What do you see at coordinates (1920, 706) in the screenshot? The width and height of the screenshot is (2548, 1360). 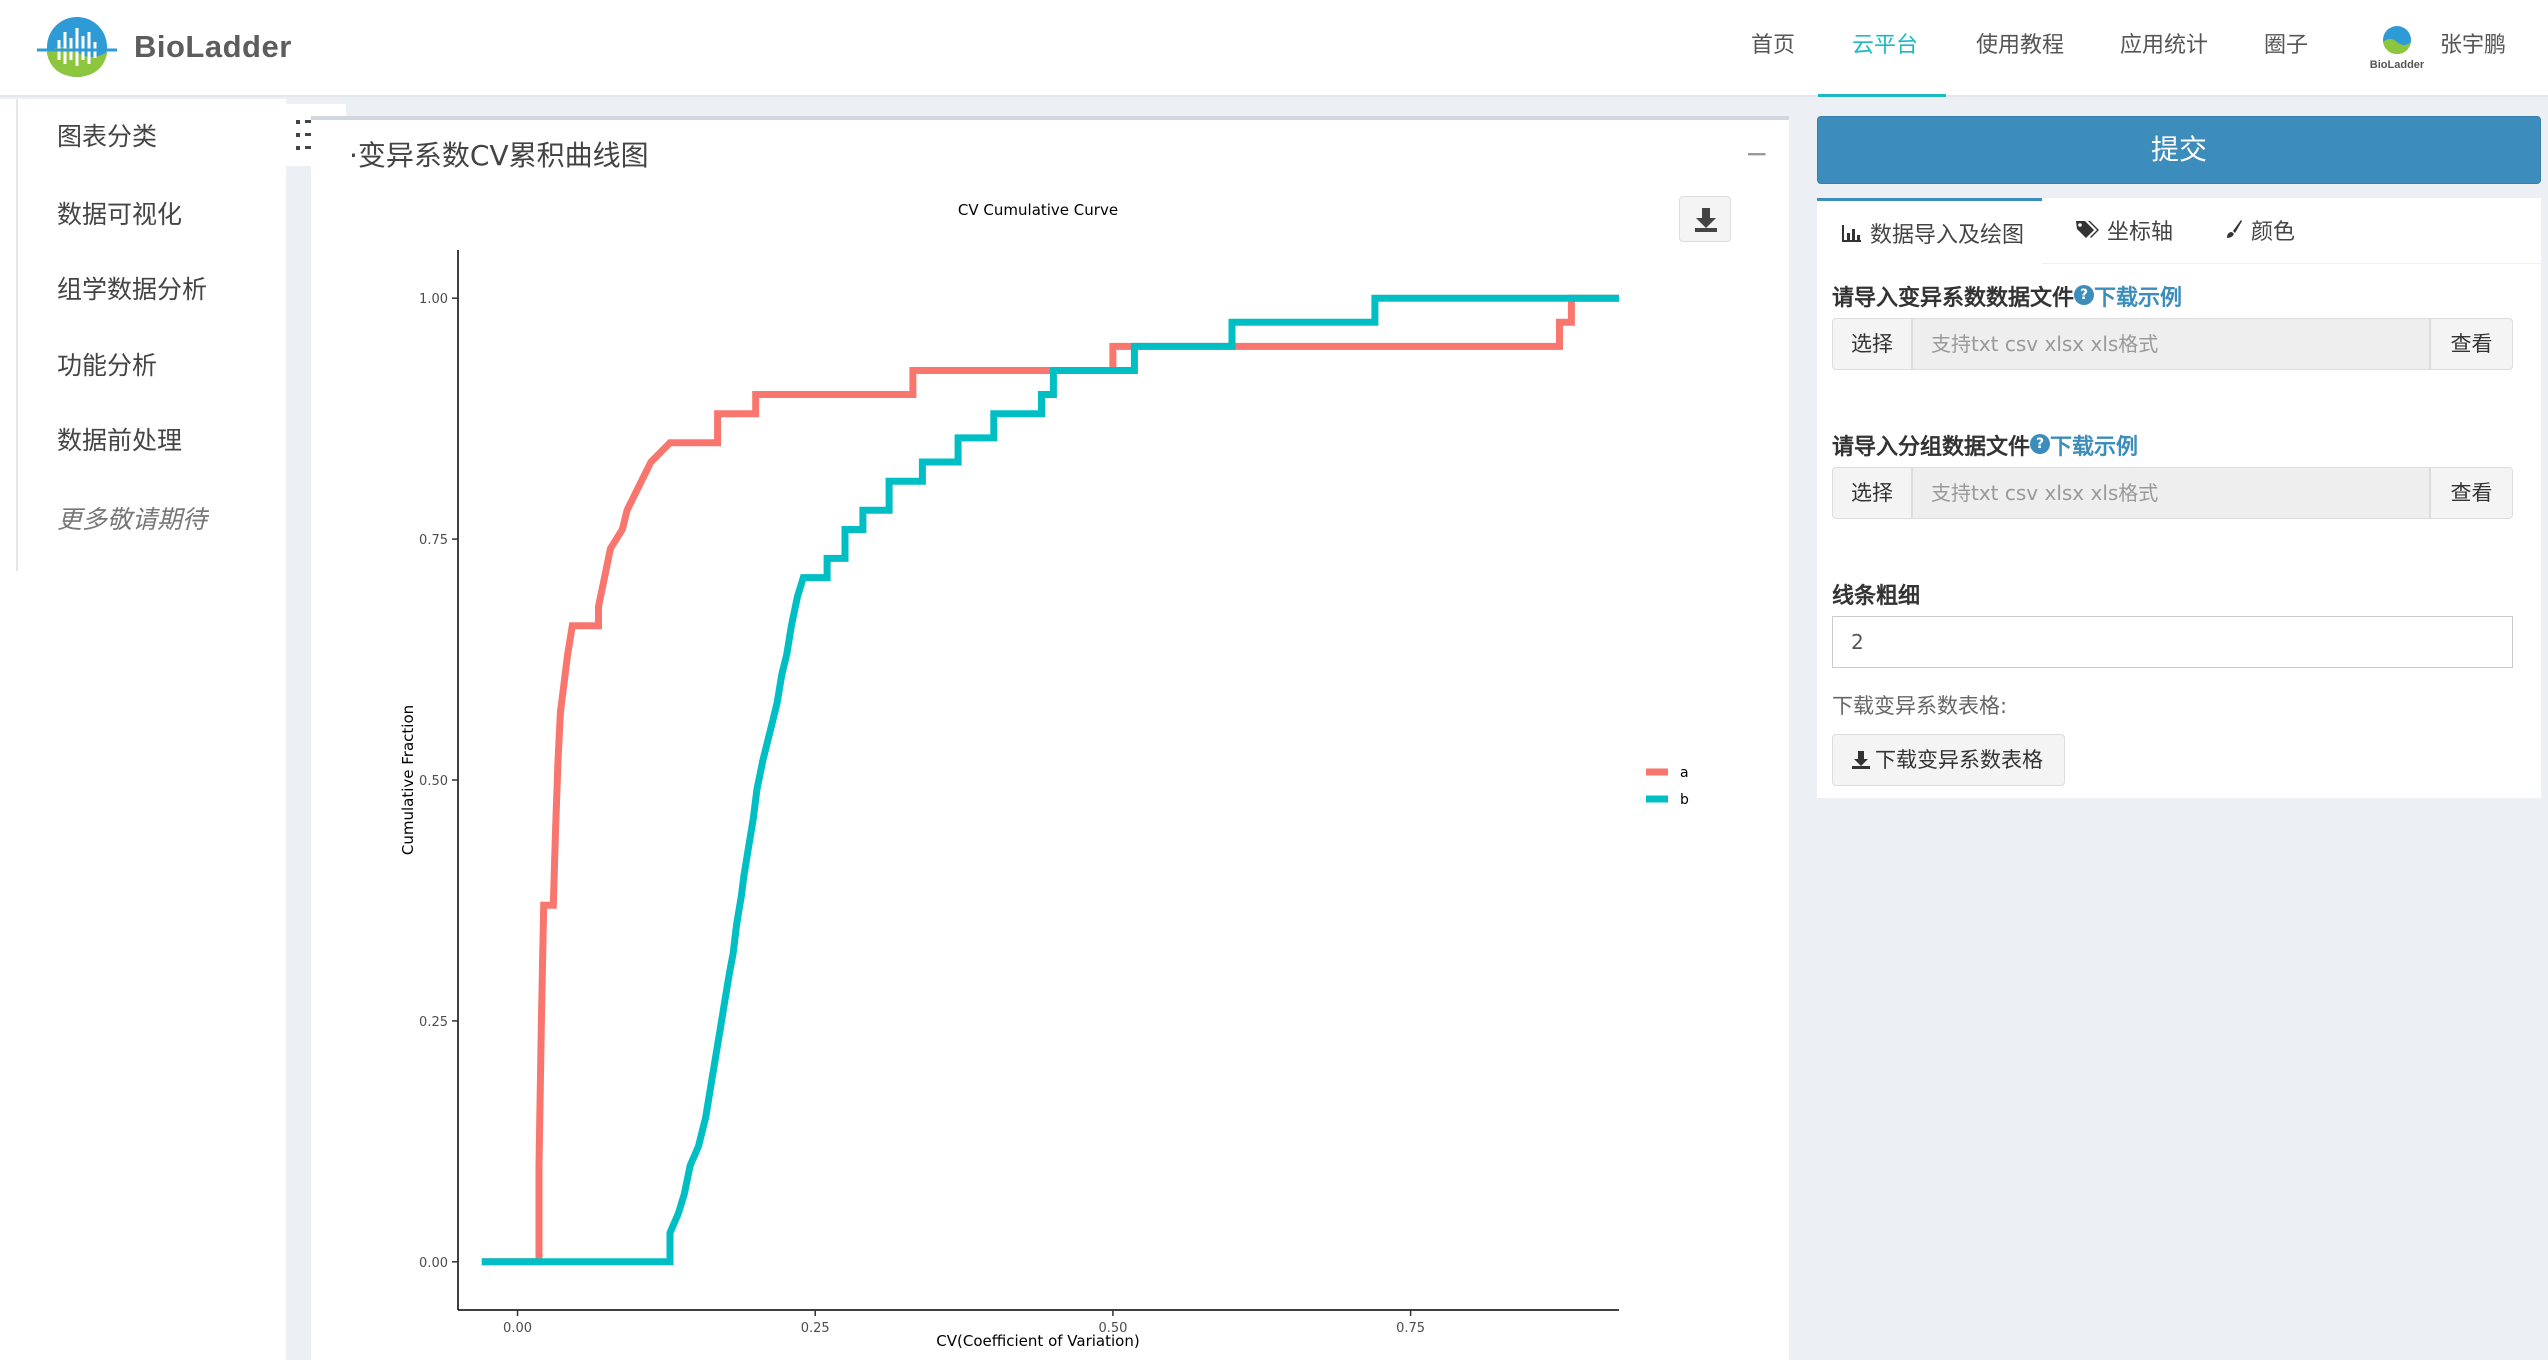 I see `download-table-label: 下载变异系数表格:` at bounding box center [1920, 706].